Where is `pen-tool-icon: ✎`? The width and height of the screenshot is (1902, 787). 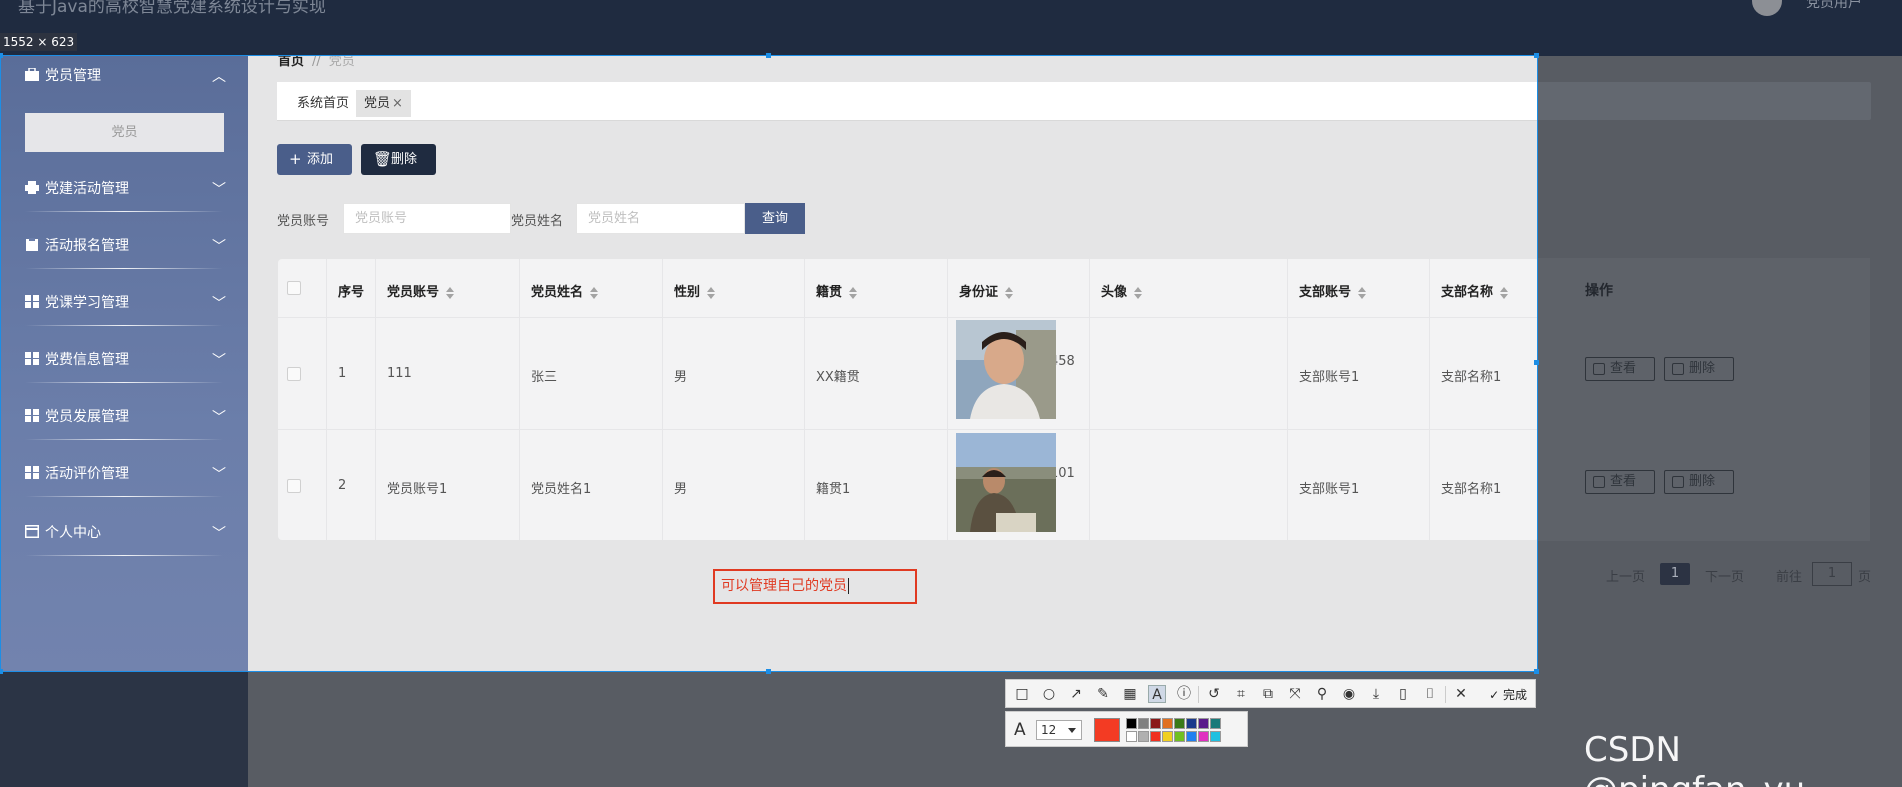 pen-tool-icon: ✎ is located at coordinates (1103, 694).